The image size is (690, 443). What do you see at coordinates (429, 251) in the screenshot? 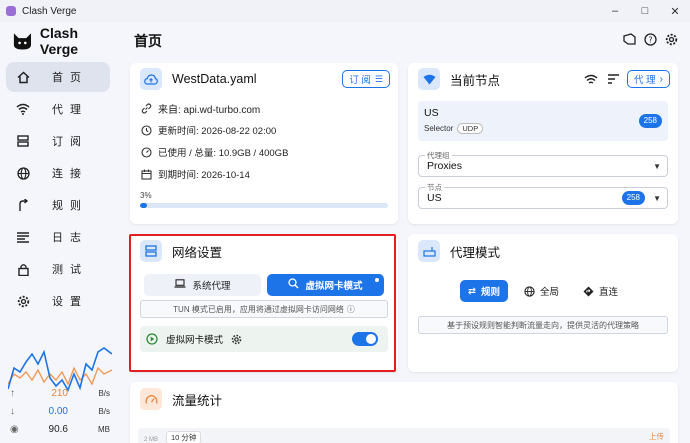
I see `router-icon` at bounding box center [429, 251].